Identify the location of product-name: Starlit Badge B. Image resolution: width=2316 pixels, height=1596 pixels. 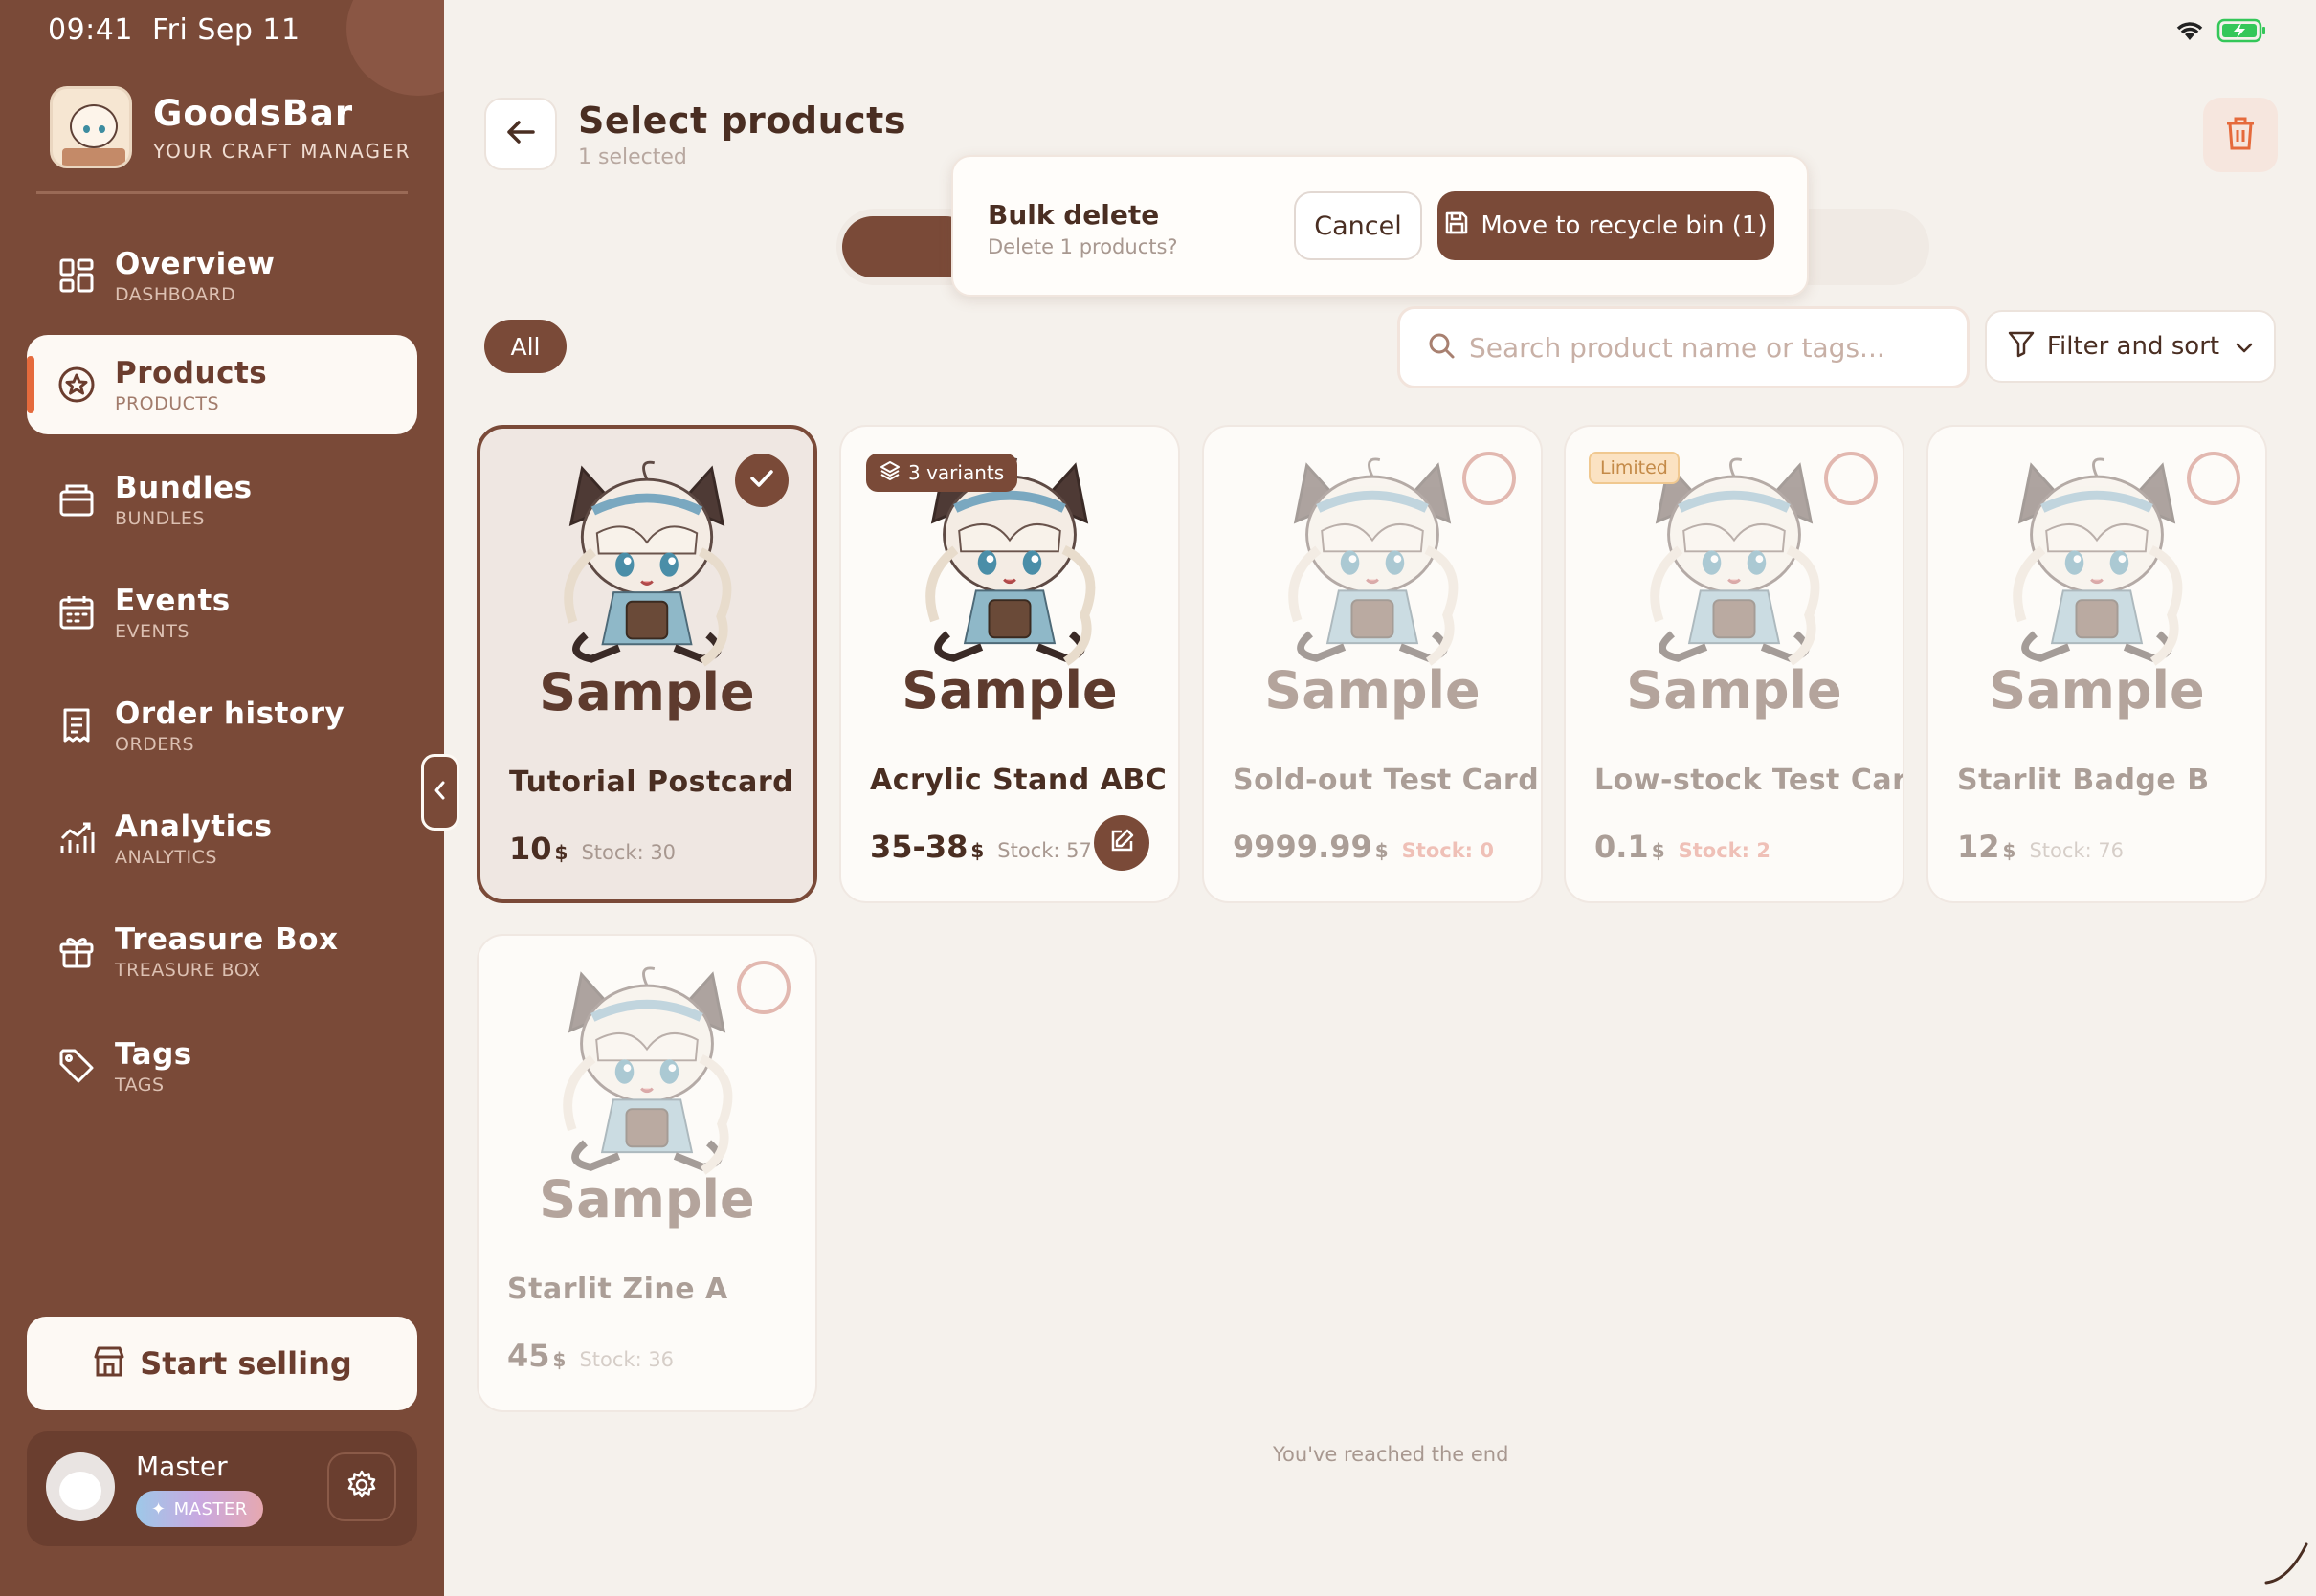
(2083, 781).